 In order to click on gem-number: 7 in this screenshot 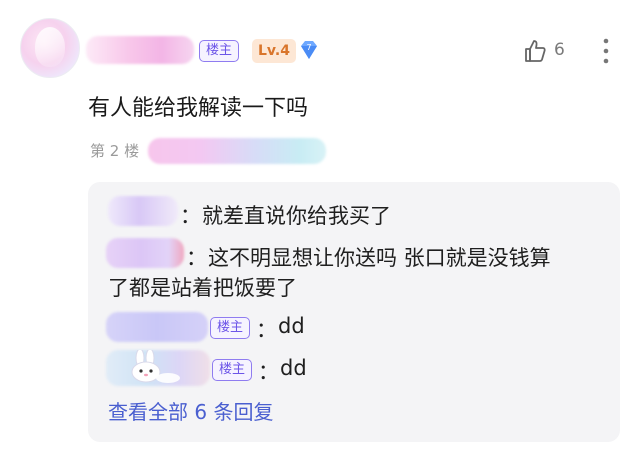, I will do `click(308, 47)`.